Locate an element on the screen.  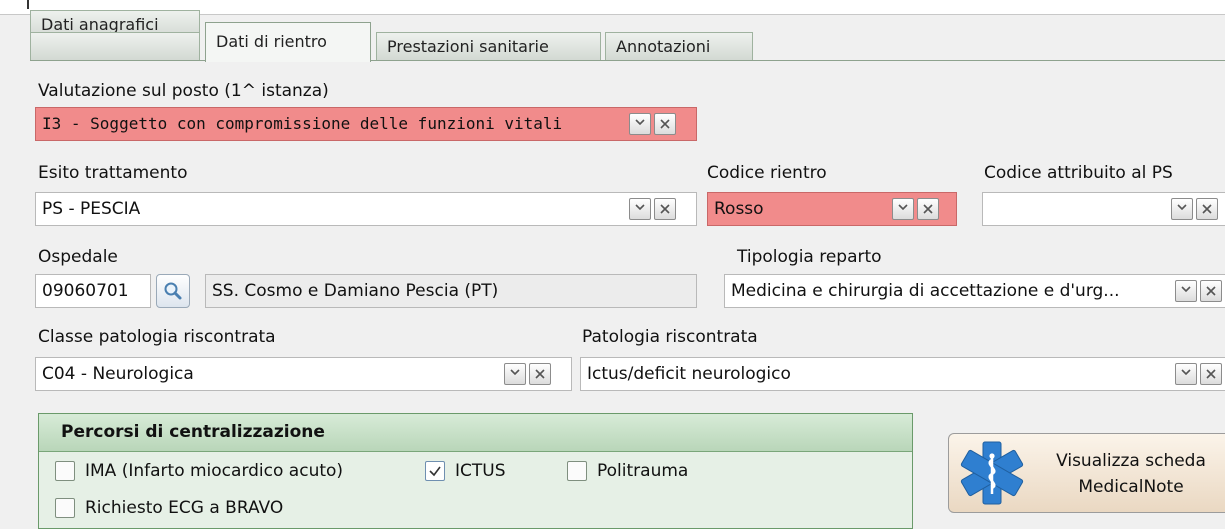
ospedale-label: Ospedale is located at coordinates (78, 257).